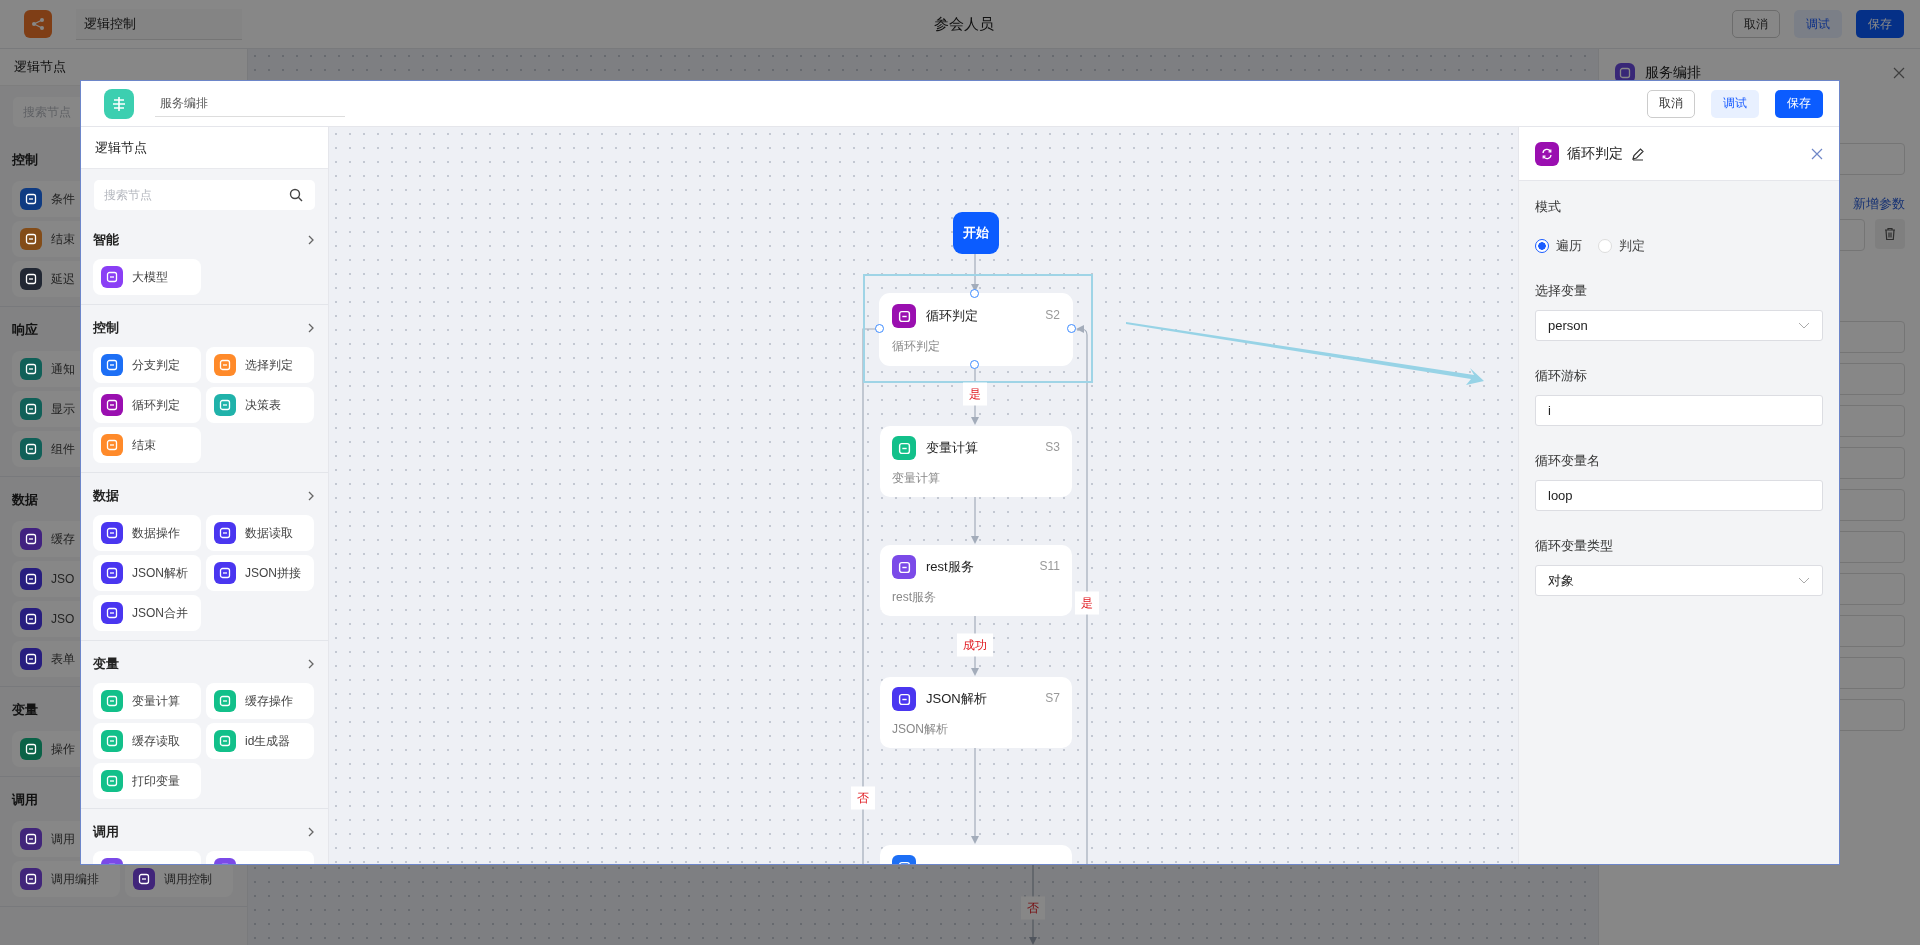 The image size is (1920, 945). I want to click on field-label: 循环游标, so click(1561, 376).